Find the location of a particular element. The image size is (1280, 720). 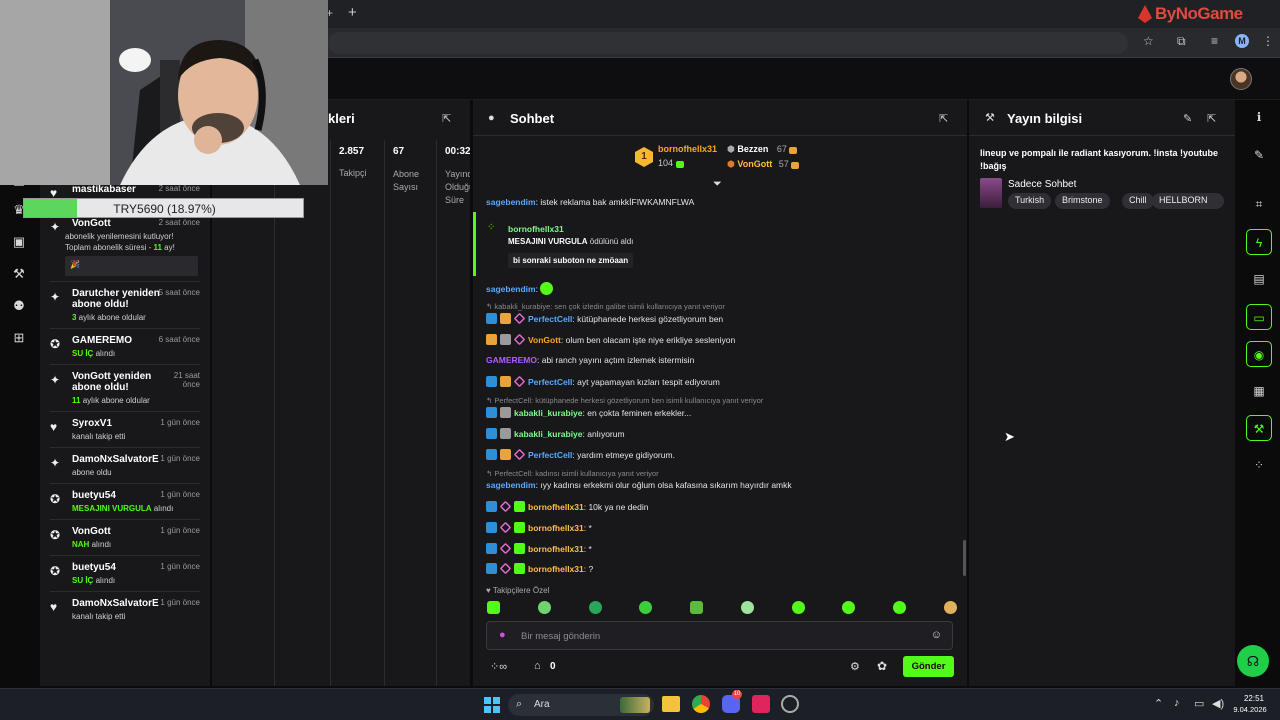

users-icon: ⚉ is located at coordinates (19, 306).